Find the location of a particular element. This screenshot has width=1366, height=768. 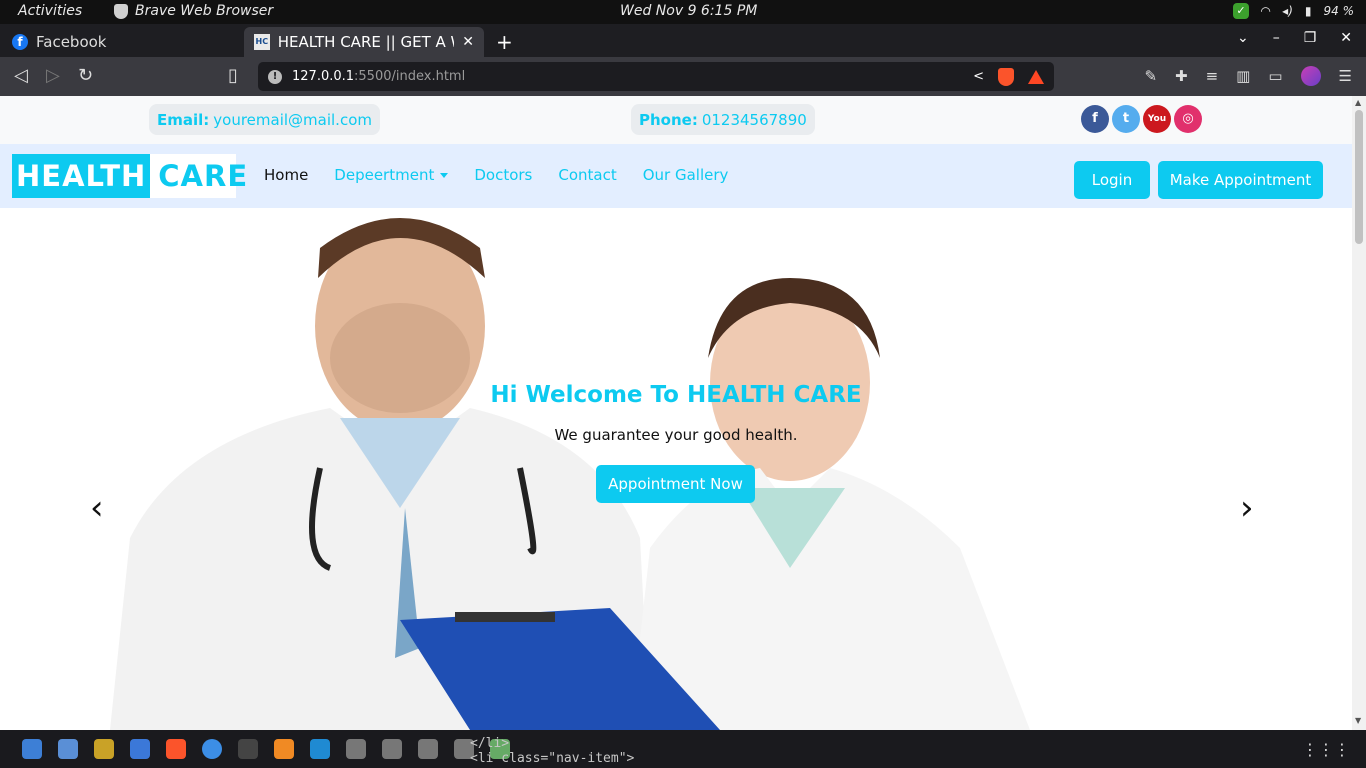

nav-department-dropdown: Depeertment is located at coordinates (391, 175).